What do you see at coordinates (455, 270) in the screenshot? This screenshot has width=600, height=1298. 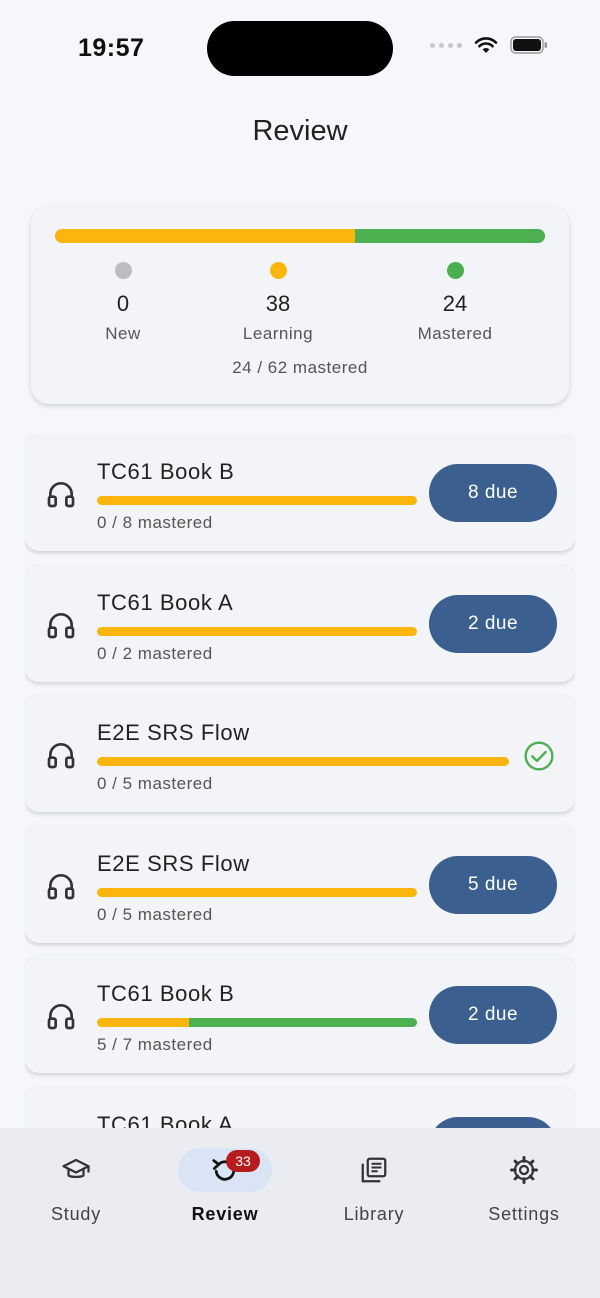 I see `mastered-dot-icon` at bounding box center [455, 270].